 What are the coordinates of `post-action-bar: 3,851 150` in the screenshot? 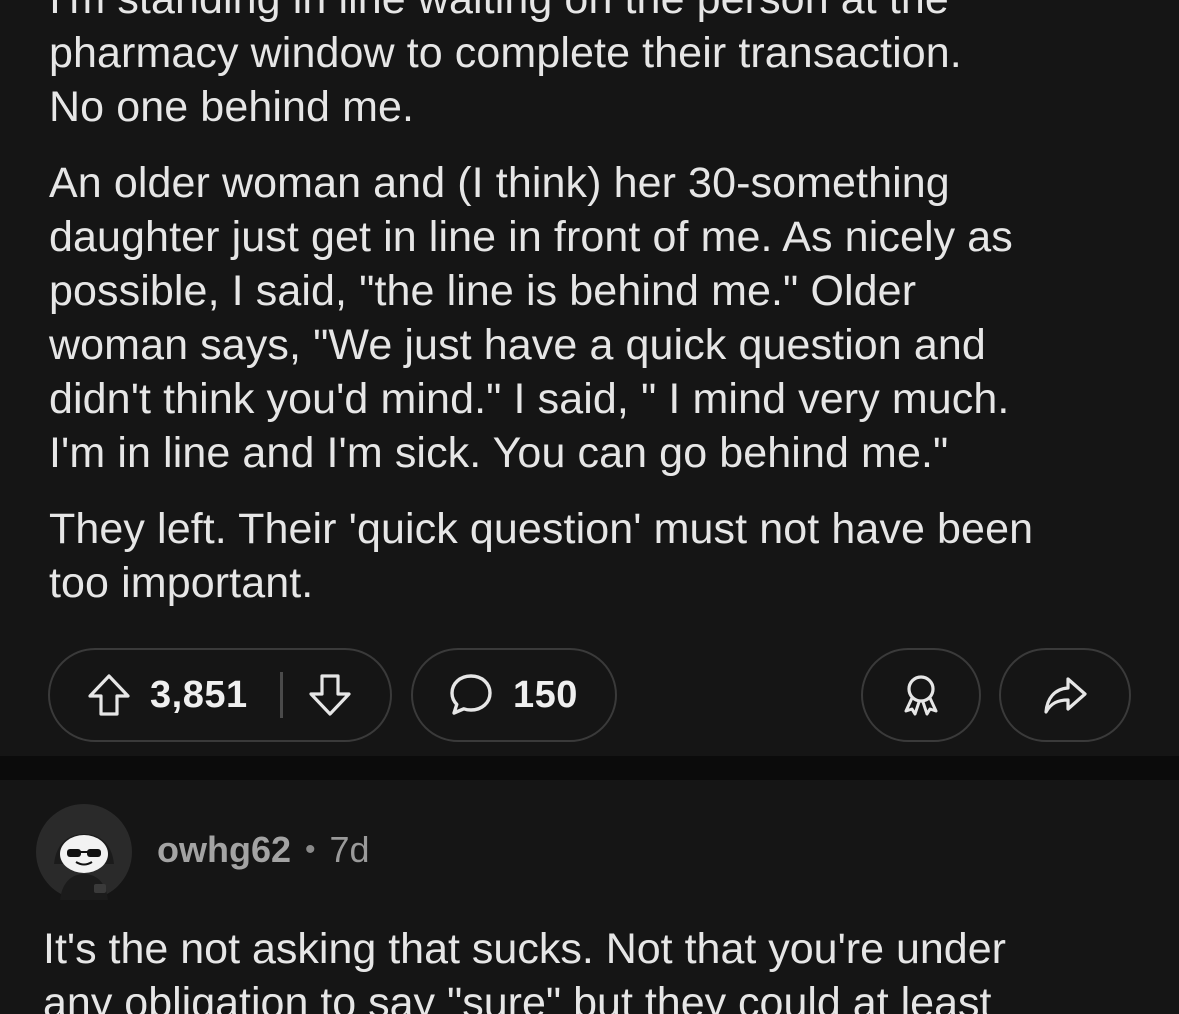 It's located at (589, 696).